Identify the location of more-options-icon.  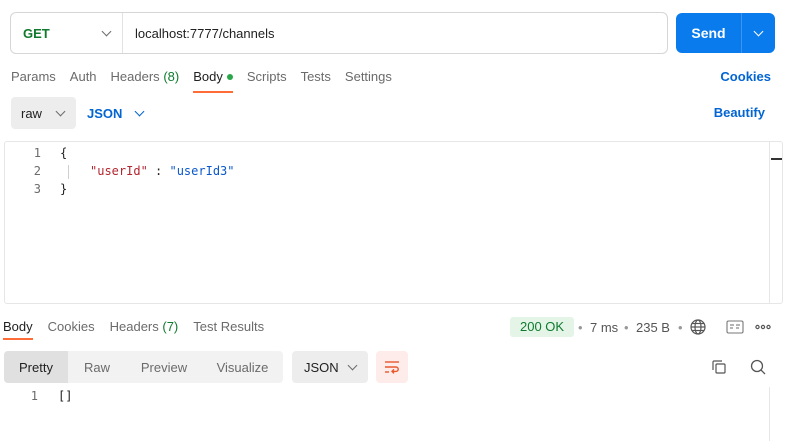
(763, 327).